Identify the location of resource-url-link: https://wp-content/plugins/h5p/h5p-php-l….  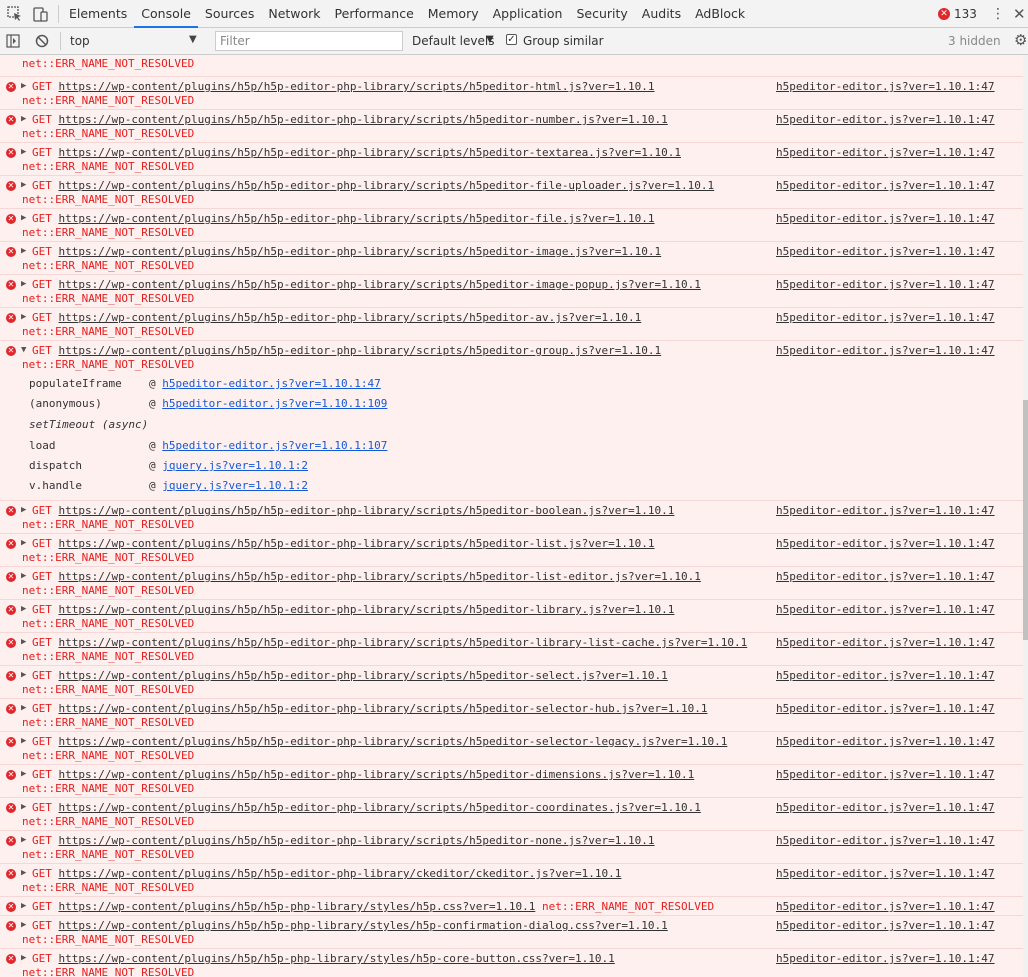
(297, 906).